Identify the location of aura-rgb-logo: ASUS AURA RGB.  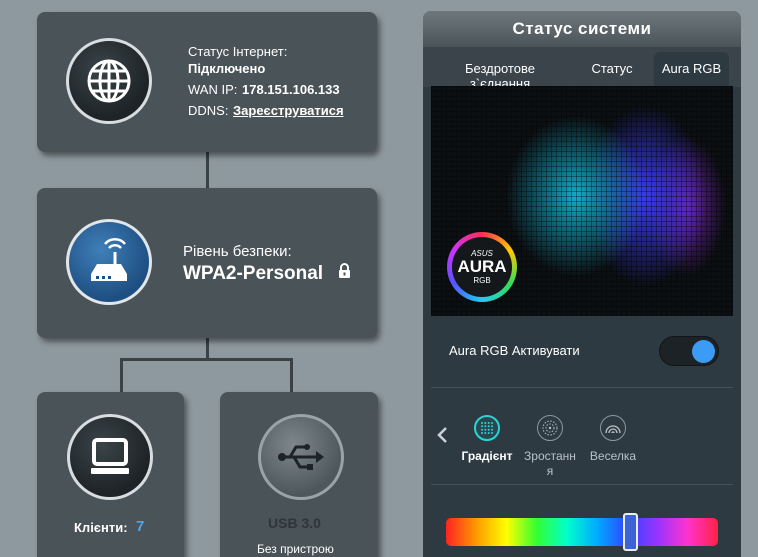
(482, 267).